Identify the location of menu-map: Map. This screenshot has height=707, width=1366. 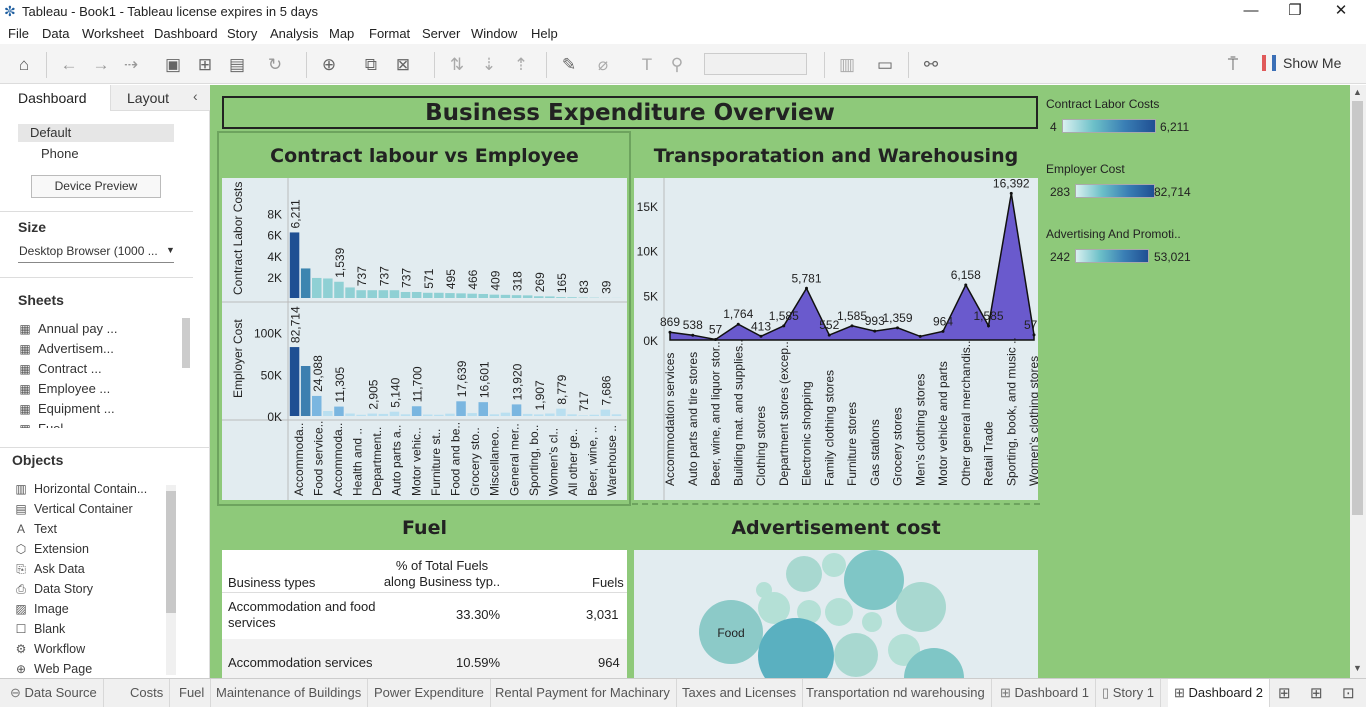
(341, 33).